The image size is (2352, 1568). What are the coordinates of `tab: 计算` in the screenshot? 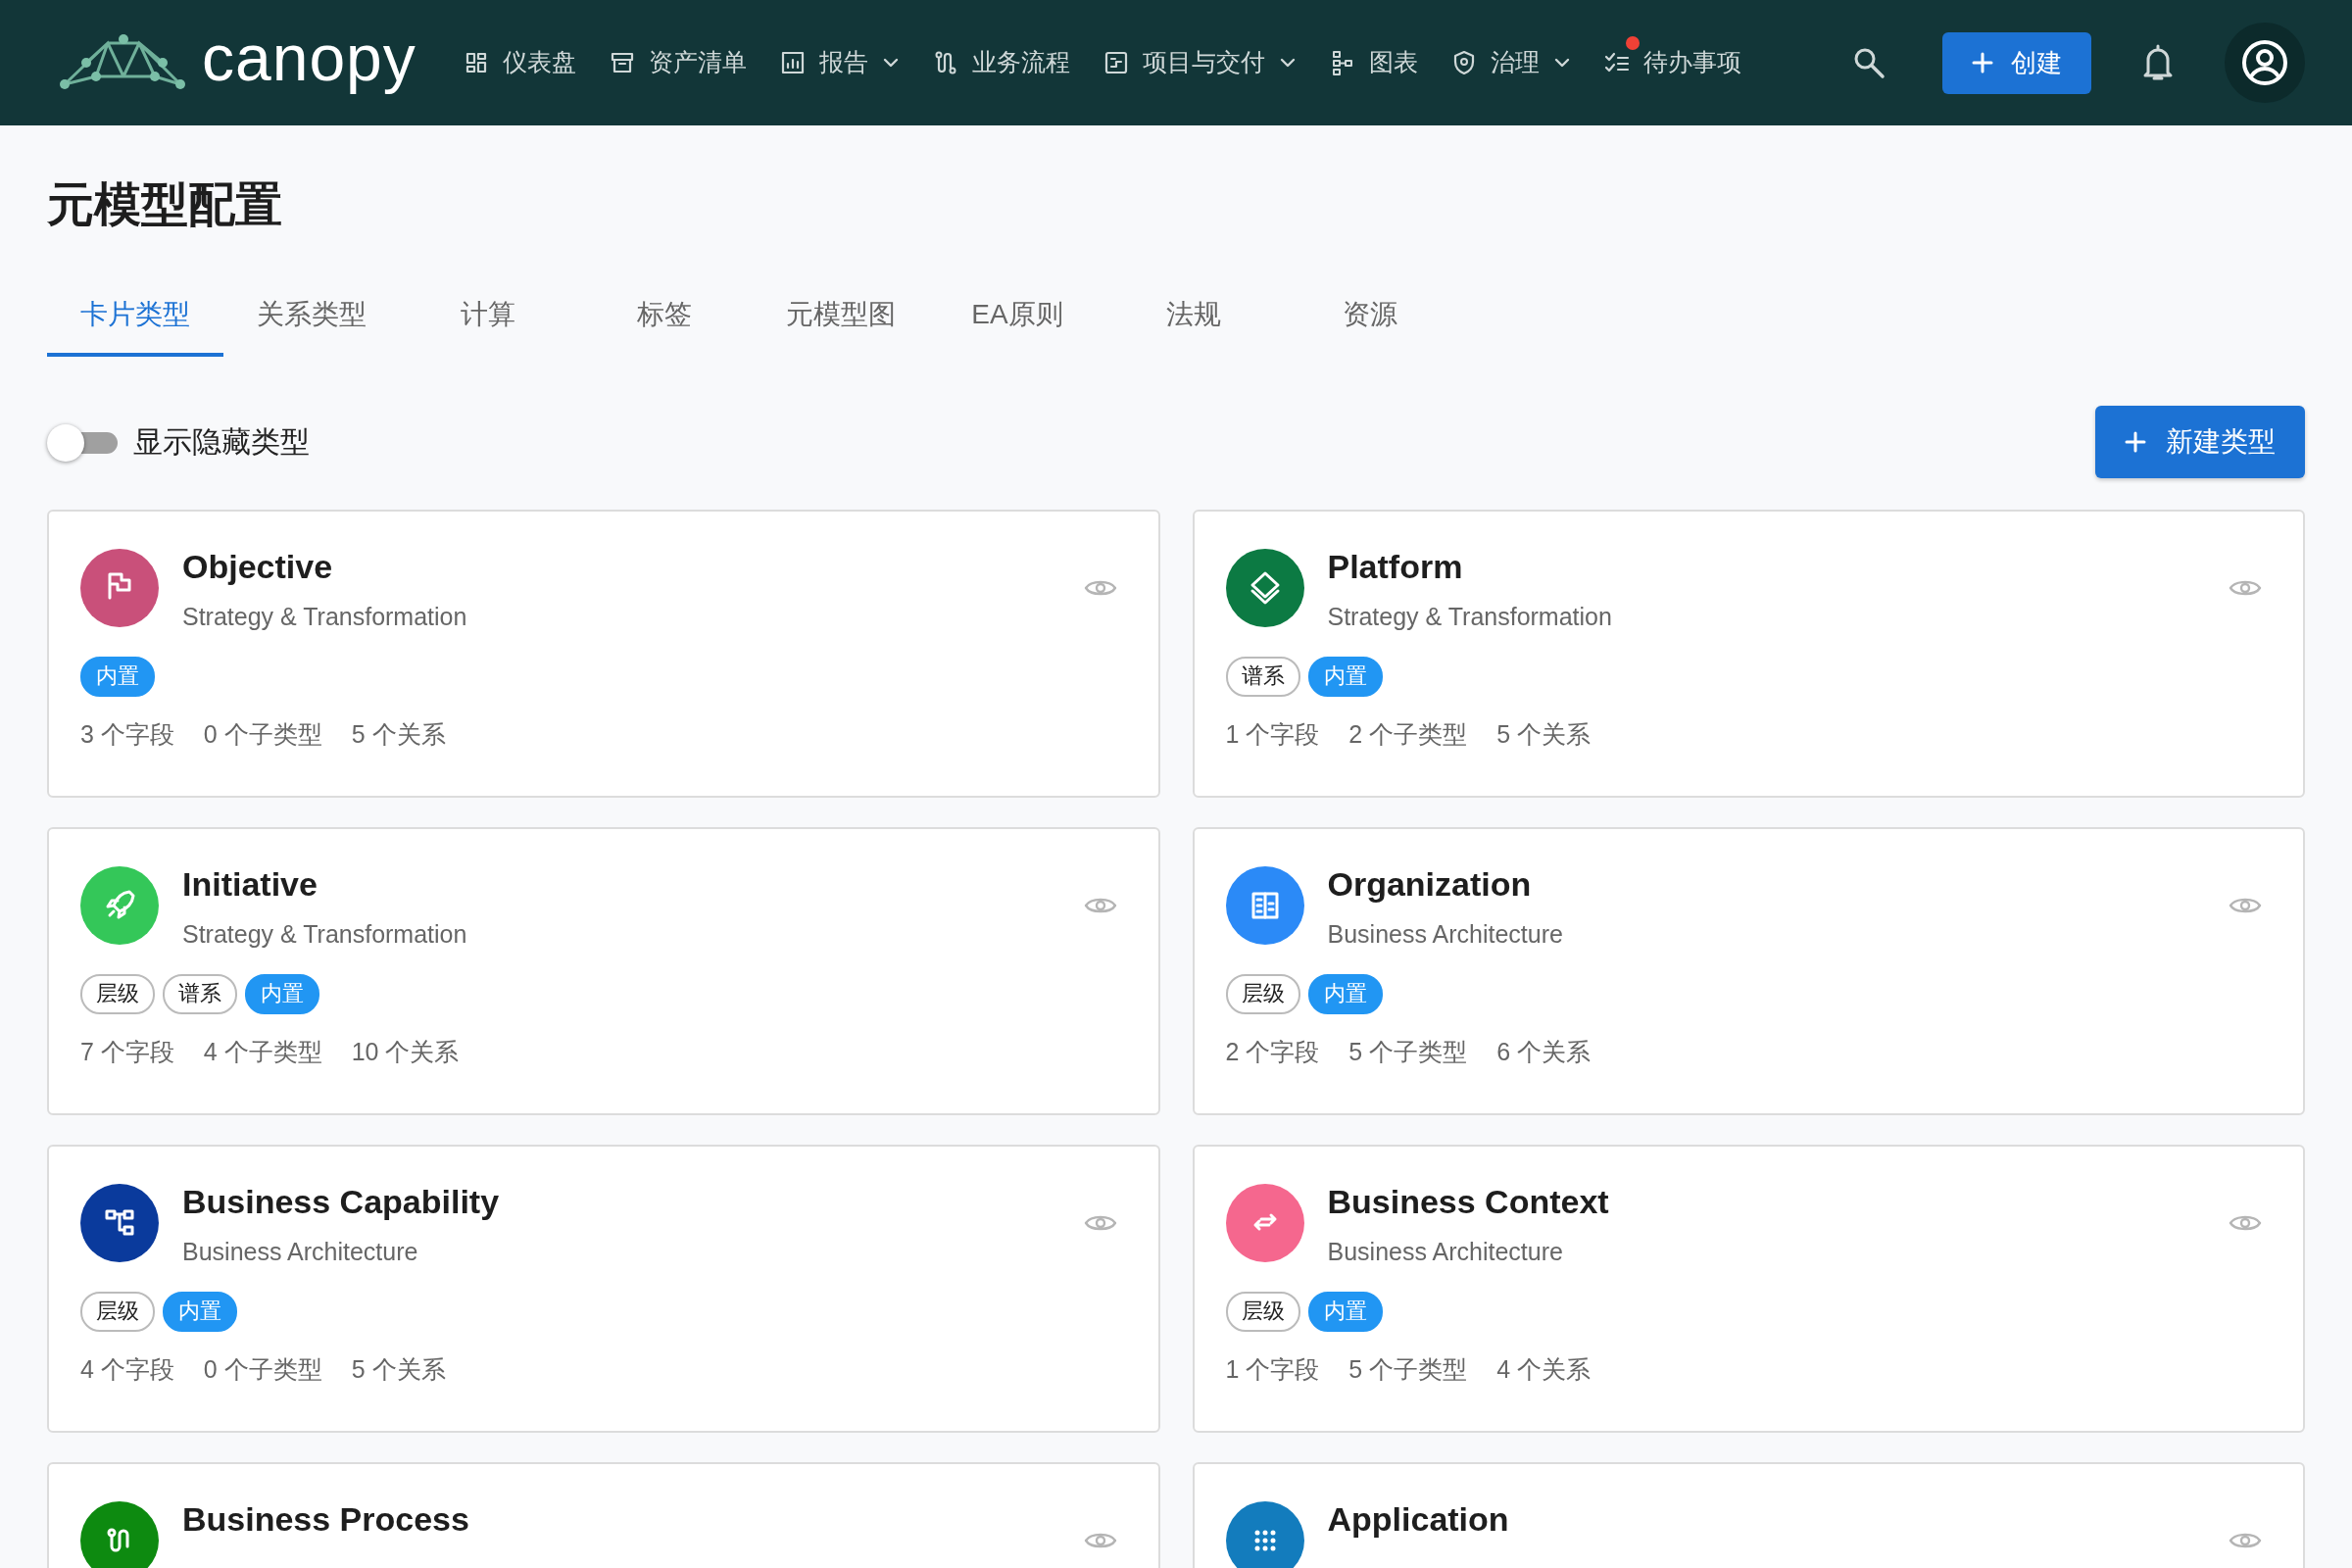 It's located at (488, 318).